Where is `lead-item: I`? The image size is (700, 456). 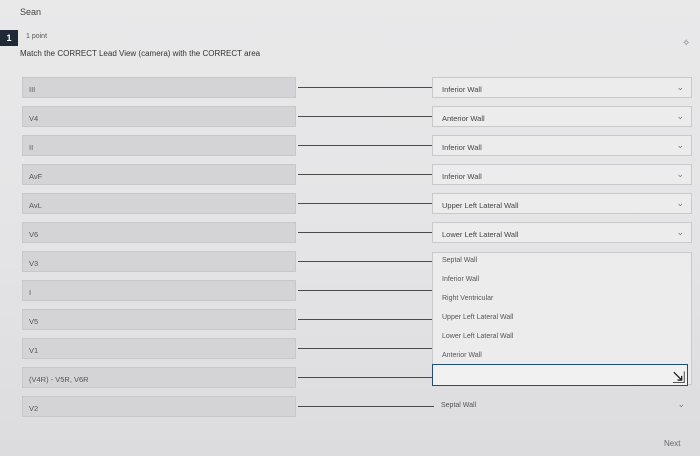
lead-item: I is located at coordinates (159, 290).